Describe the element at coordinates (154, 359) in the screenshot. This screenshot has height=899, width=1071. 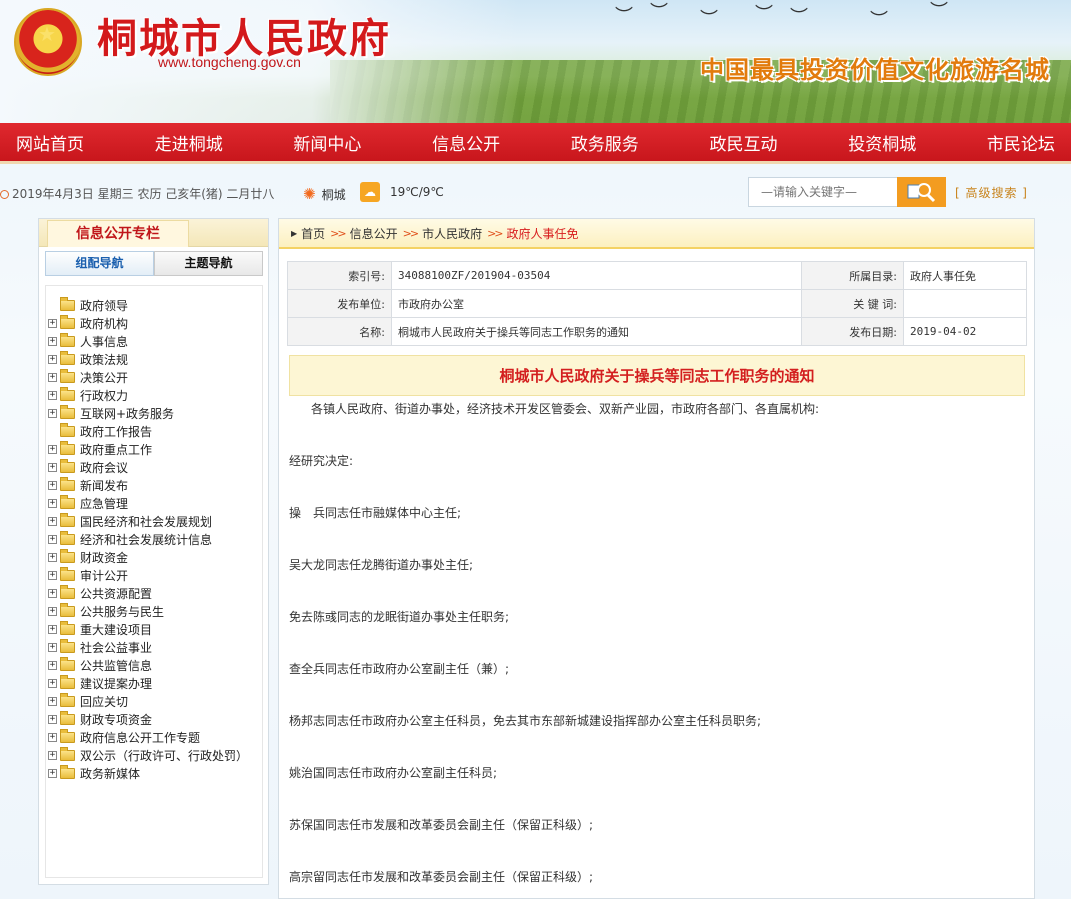
I see `tree-item: + 政策法规` at that location.